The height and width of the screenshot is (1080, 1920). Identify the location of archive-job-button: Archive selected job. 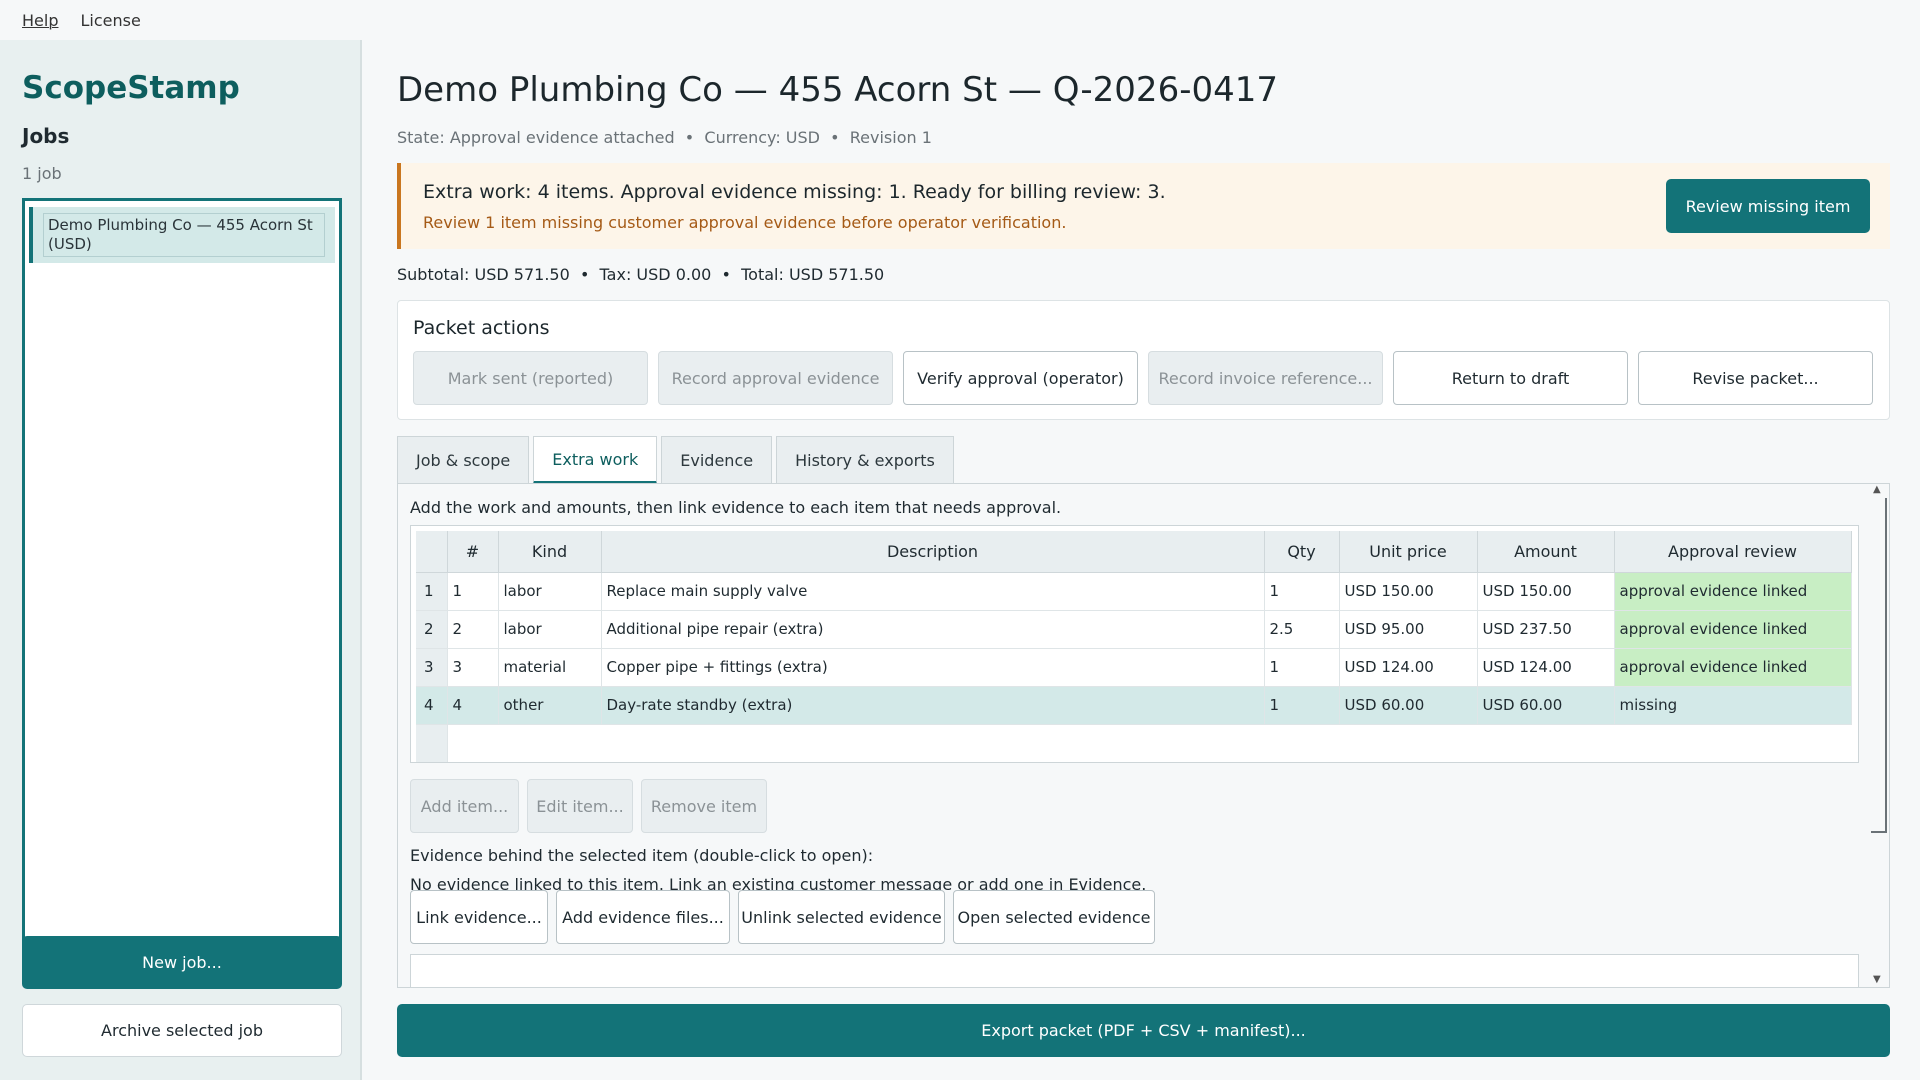
(182, 1030).